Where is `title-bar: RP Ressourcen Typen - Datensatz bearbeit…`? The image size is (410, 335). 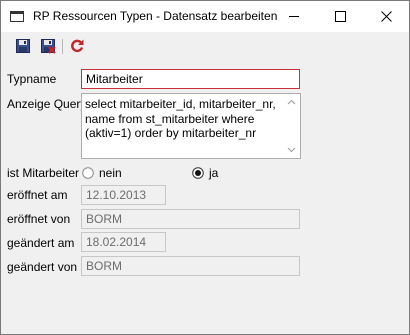 title-bar: RP Ressourcen Typen - Datensatz bearbeit… is located at coordinates (205, 16).